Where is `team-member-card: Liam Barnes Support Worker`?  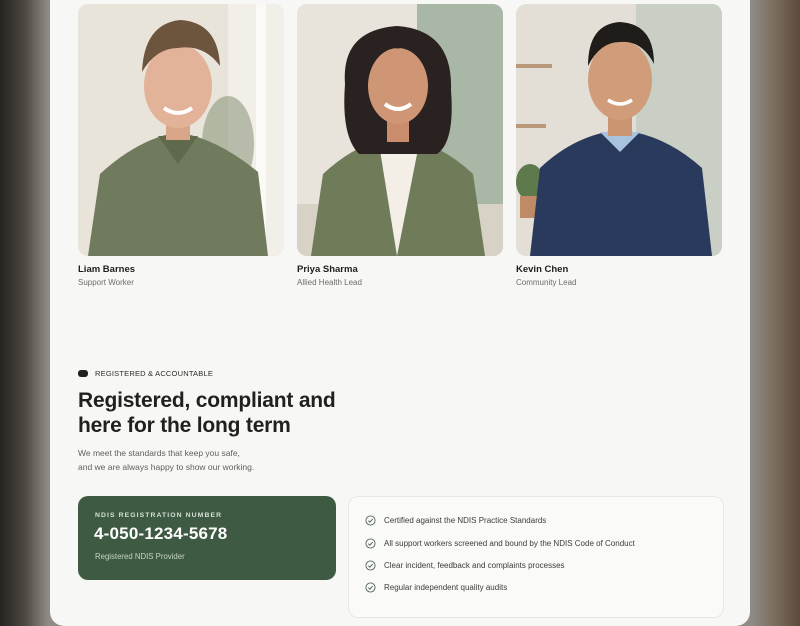
team-member-card: Liam Barnes Support Worker is located at coordinates (181, 145).